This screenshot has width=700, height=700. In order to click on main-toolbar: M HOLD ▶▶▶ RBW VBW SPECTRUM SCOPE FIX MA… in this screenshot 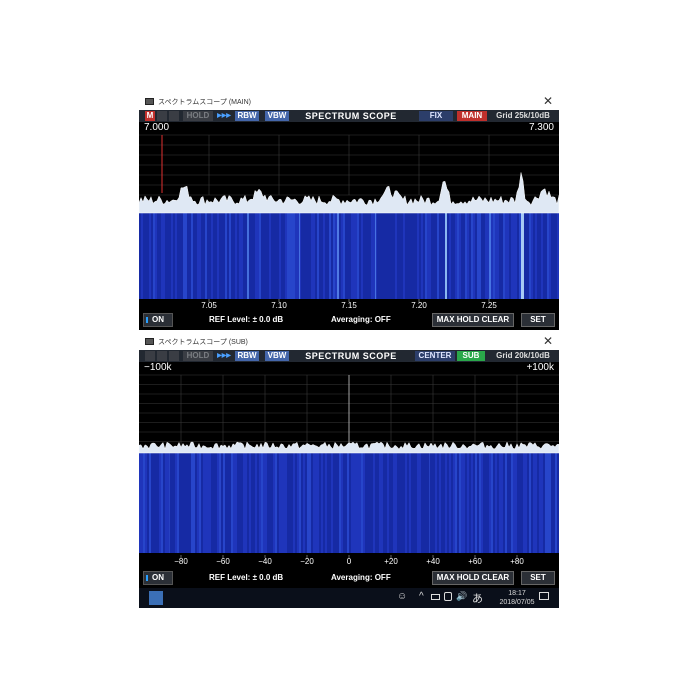, I will do `click(349, 116)`.